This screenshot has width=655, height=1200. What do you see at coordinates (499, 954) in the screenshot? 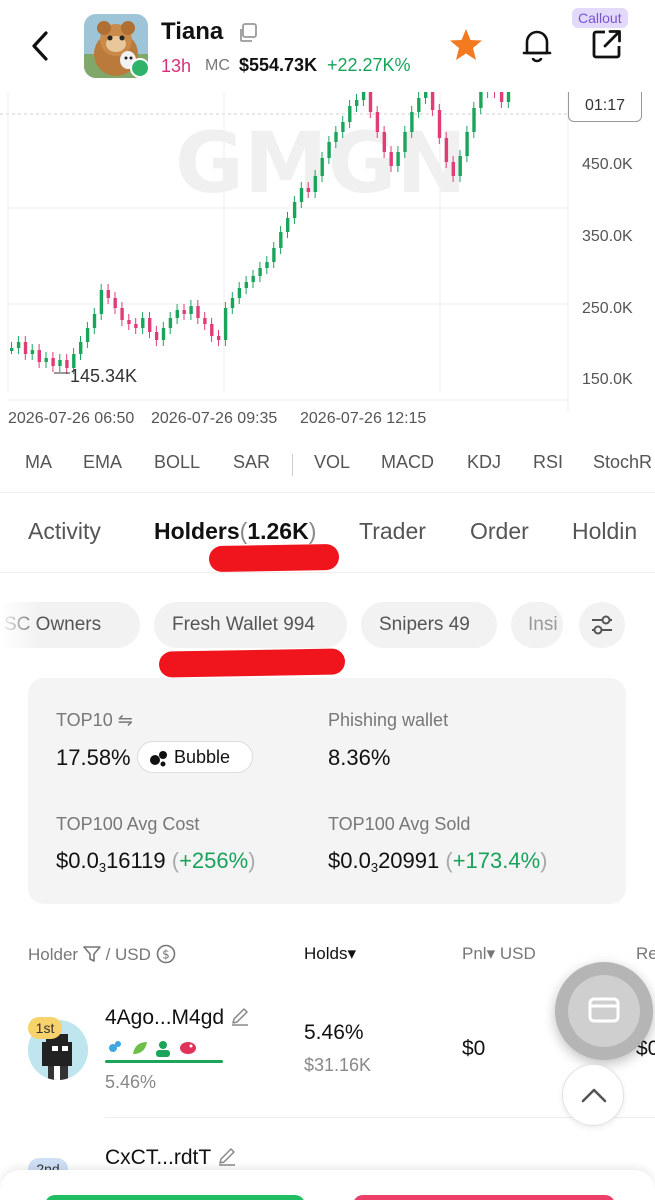
I see `pnl-column-header: Pnl▾ USD` at bounding box center [499, 954].